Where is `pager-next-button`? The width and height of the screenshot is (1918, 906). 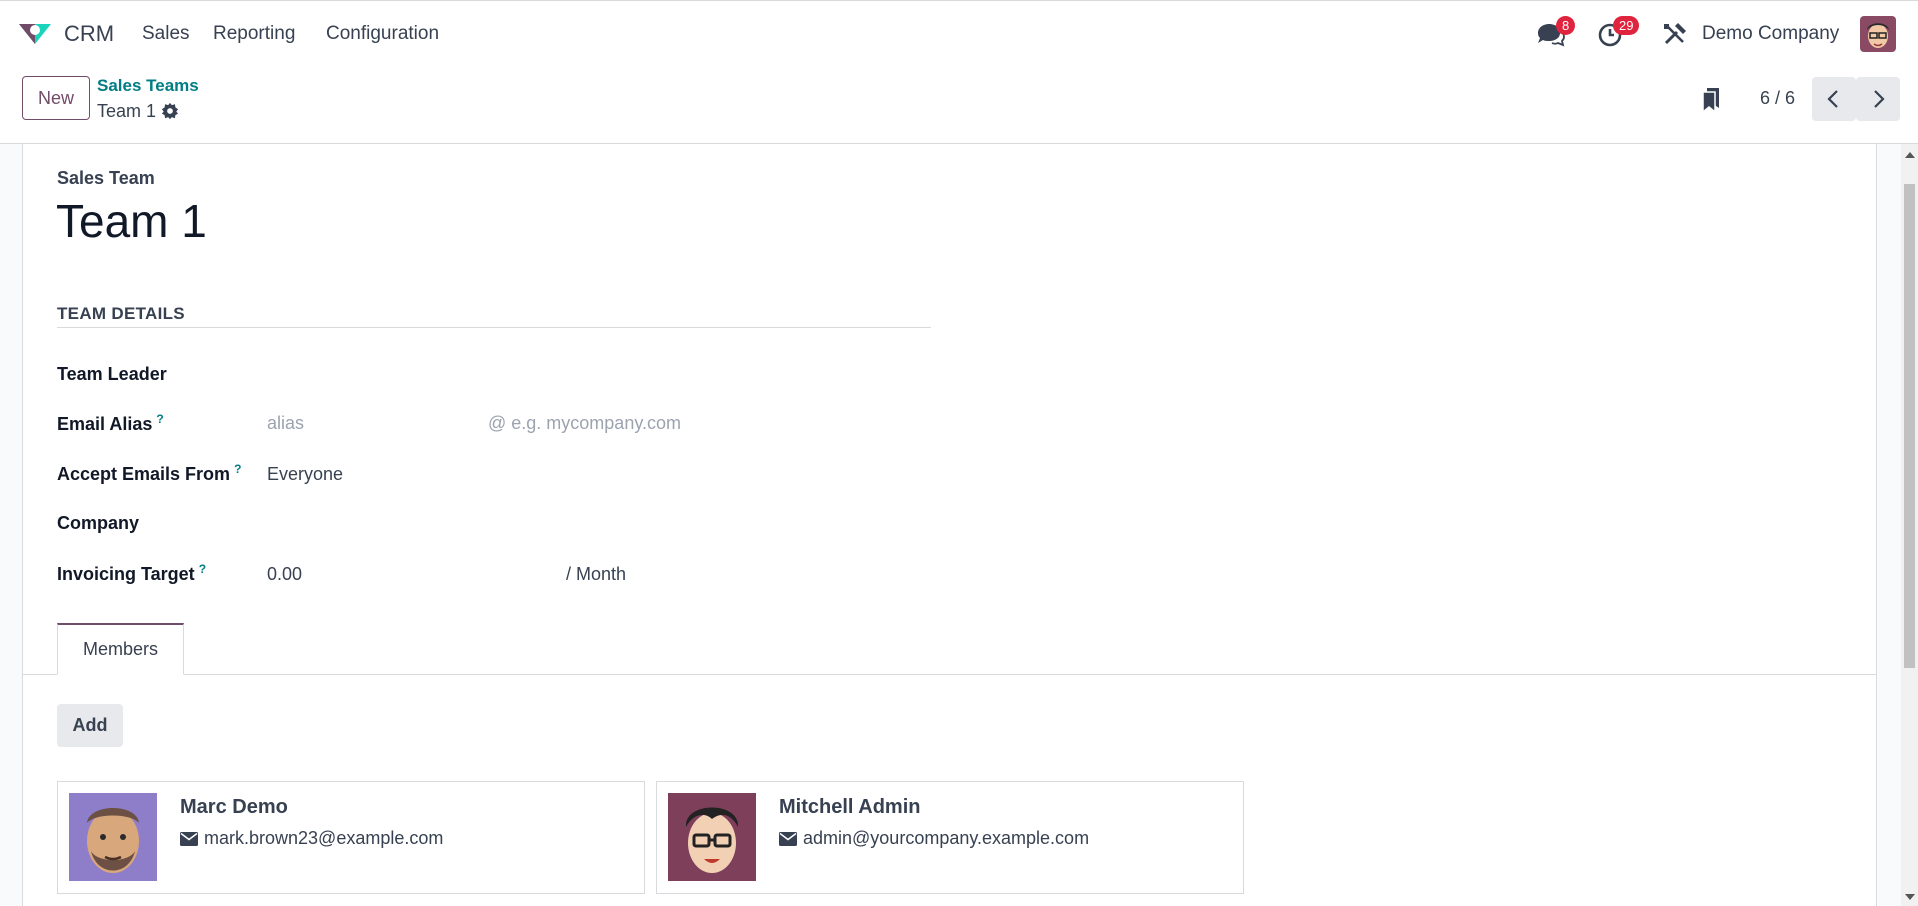
pager-next-button is located at coordinates (1878, 99).